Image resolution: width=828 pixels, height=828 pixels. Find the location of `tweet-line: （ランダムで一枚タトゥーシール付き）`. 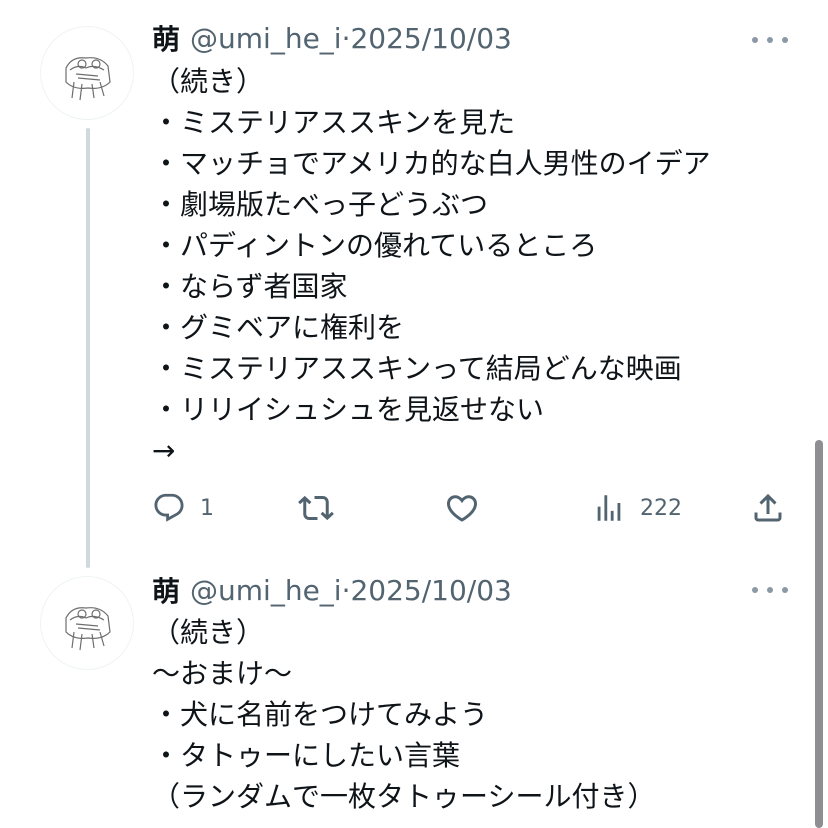

tweet-line: （ランダムで一枚タトゥーシール付き） is located at coordinates (404, 796).